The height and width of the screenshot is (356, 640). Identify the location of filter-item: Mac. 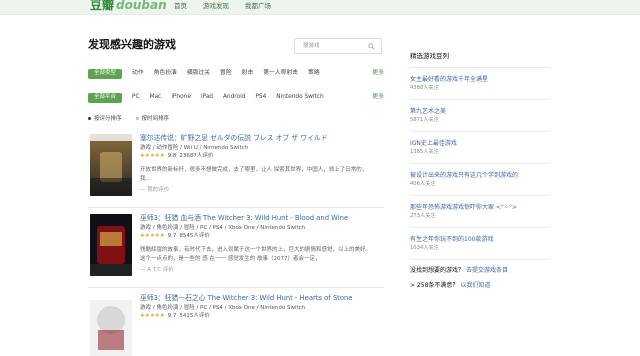
(156, 97).